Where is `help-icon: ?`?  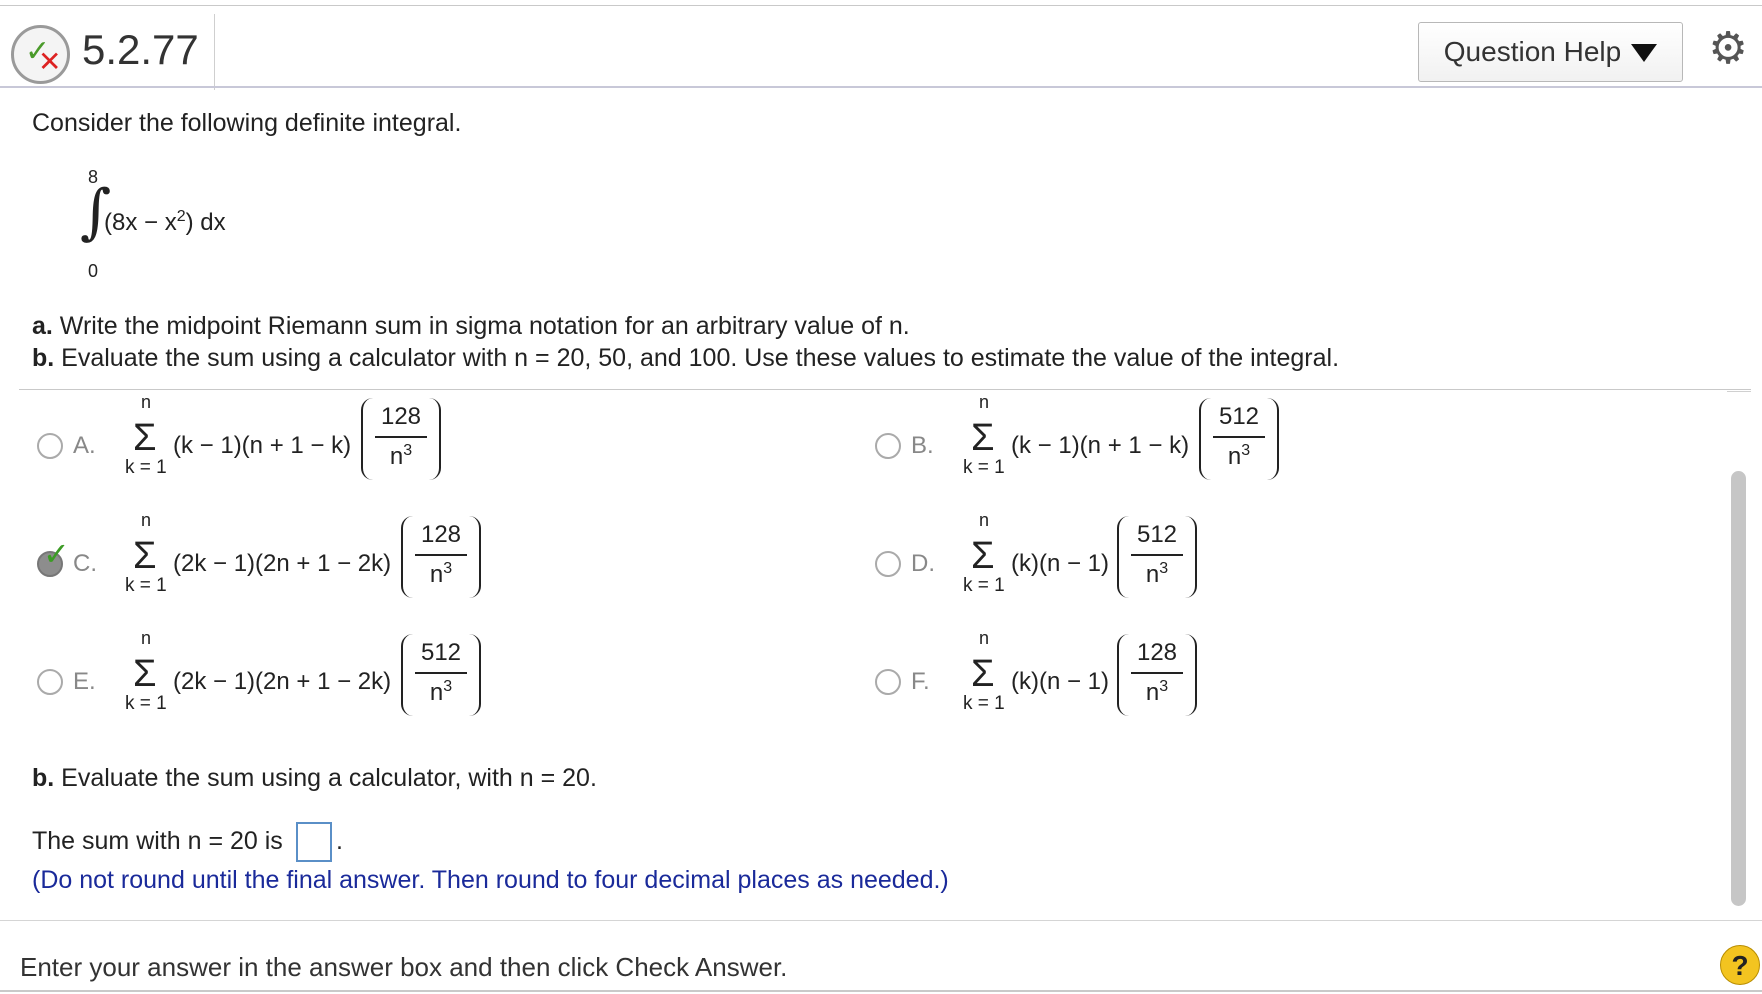 help-icon: ? is located at coordinates (1740, 965).